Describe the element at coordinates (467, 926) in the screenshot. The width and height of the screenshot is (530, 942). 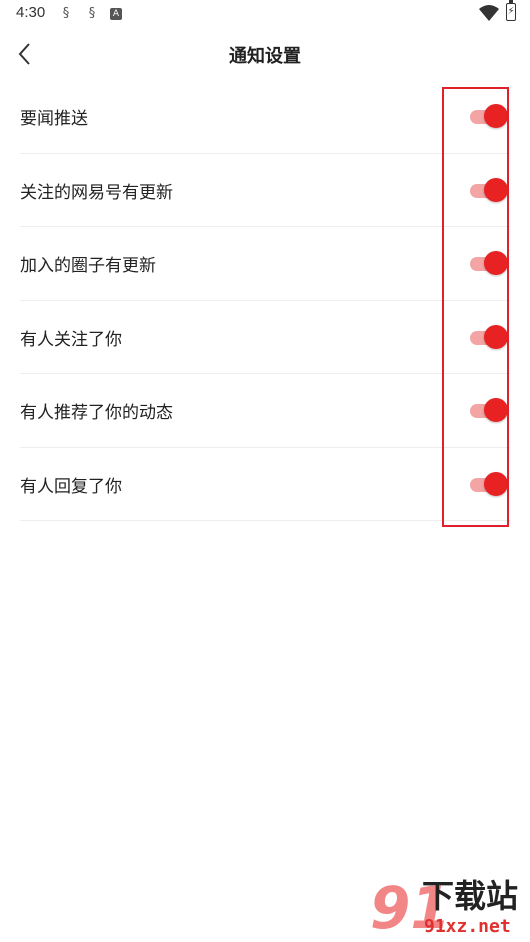
I see `watermark-url: 91xz.net` at that location.